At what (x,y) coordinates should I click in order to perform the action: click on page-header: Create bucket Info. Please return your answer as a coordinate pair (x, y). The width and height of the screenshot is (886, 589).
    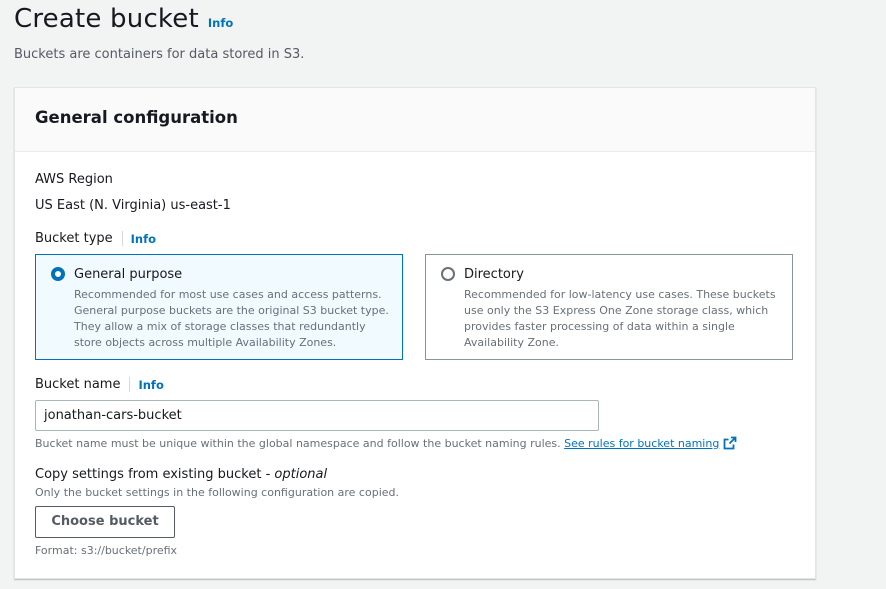
    Looking at the image, I should click on (123, 19).